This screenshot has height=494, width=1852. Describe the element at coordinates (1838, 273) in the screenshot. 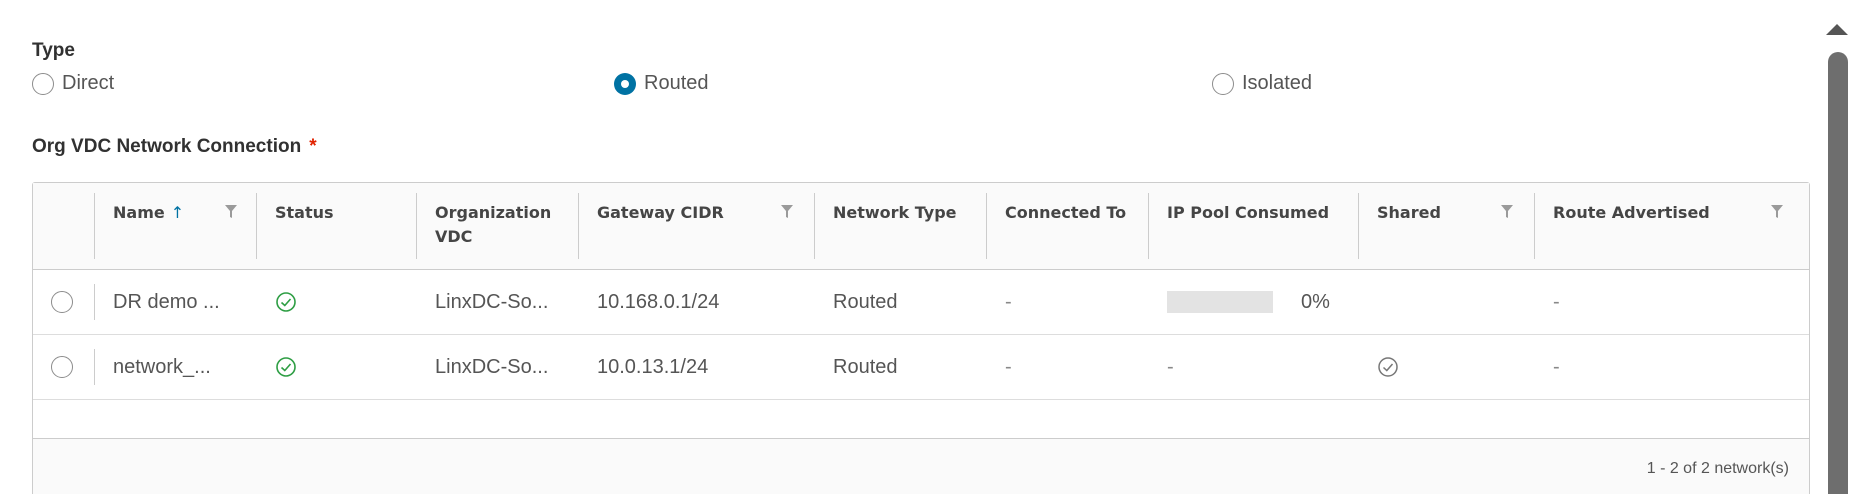

I see `scrollbar-thumb` at that location.